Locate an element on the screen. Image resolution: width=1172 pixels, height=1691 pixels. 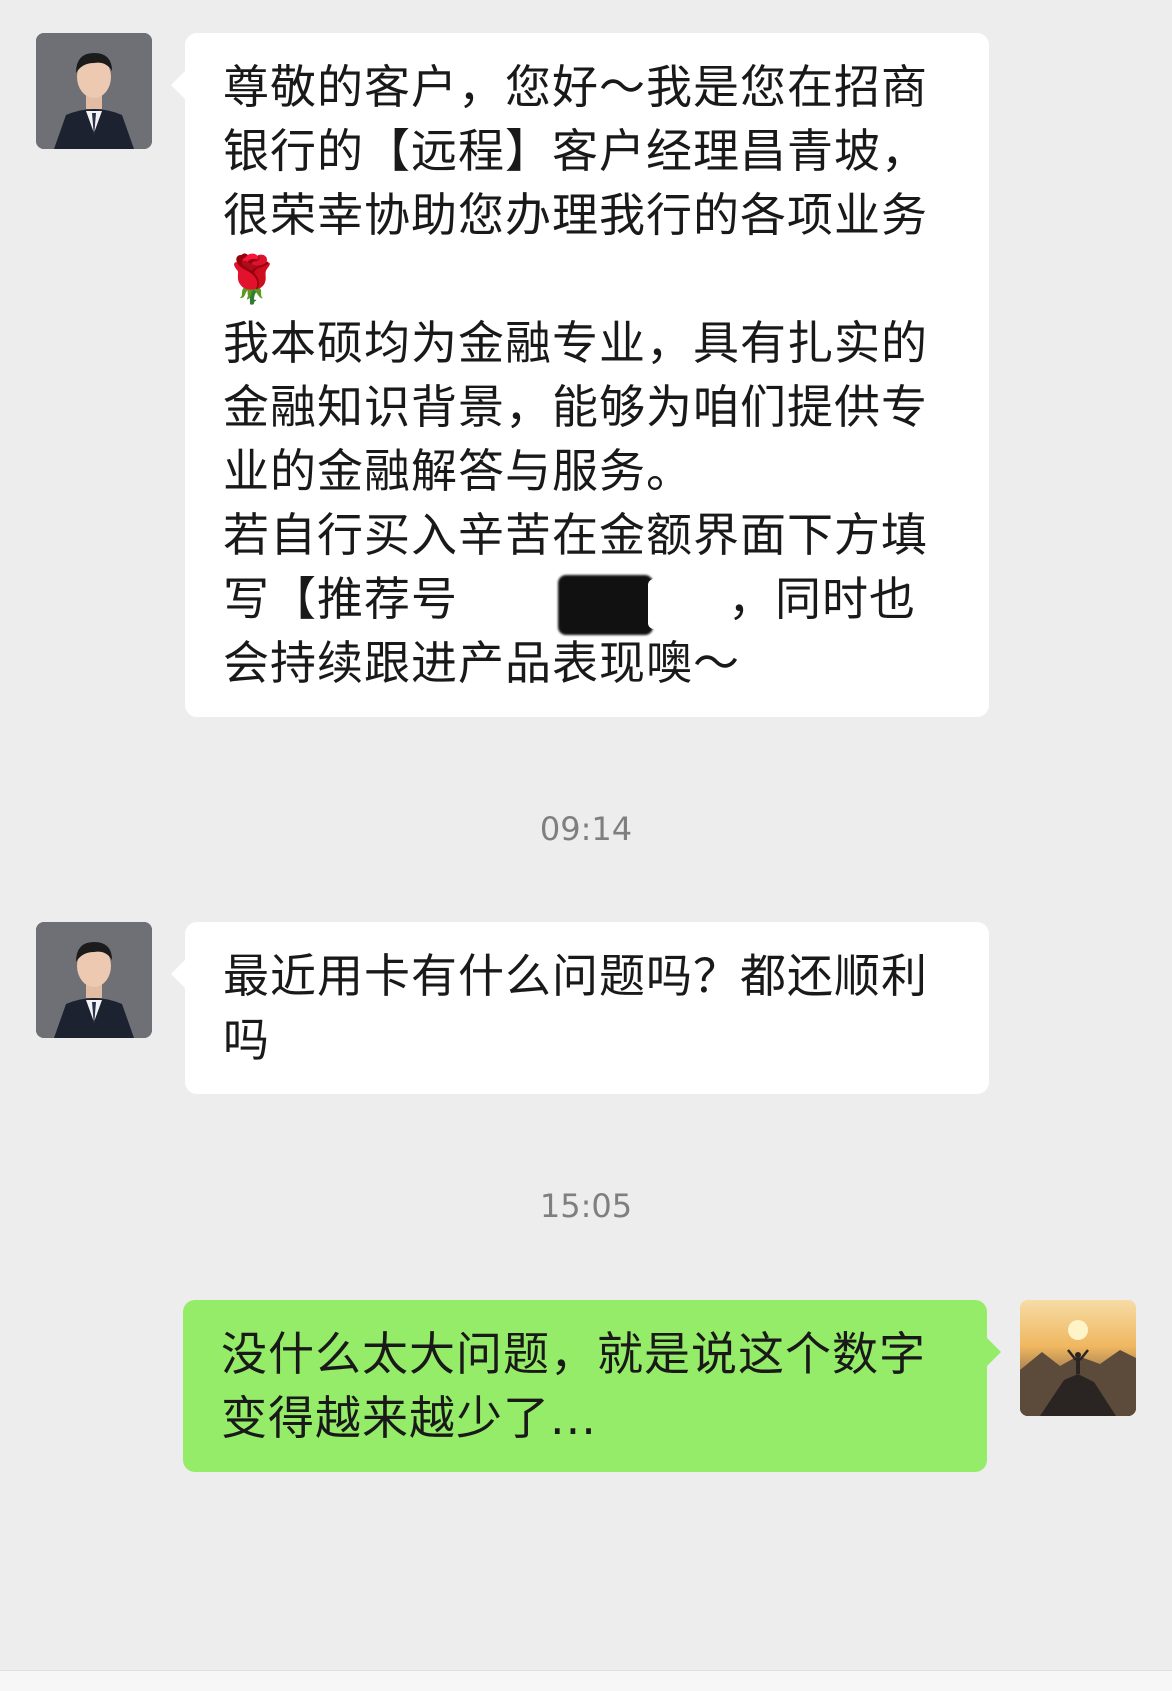
timestamp: 15:05 is located at coordinates (586, 1206).